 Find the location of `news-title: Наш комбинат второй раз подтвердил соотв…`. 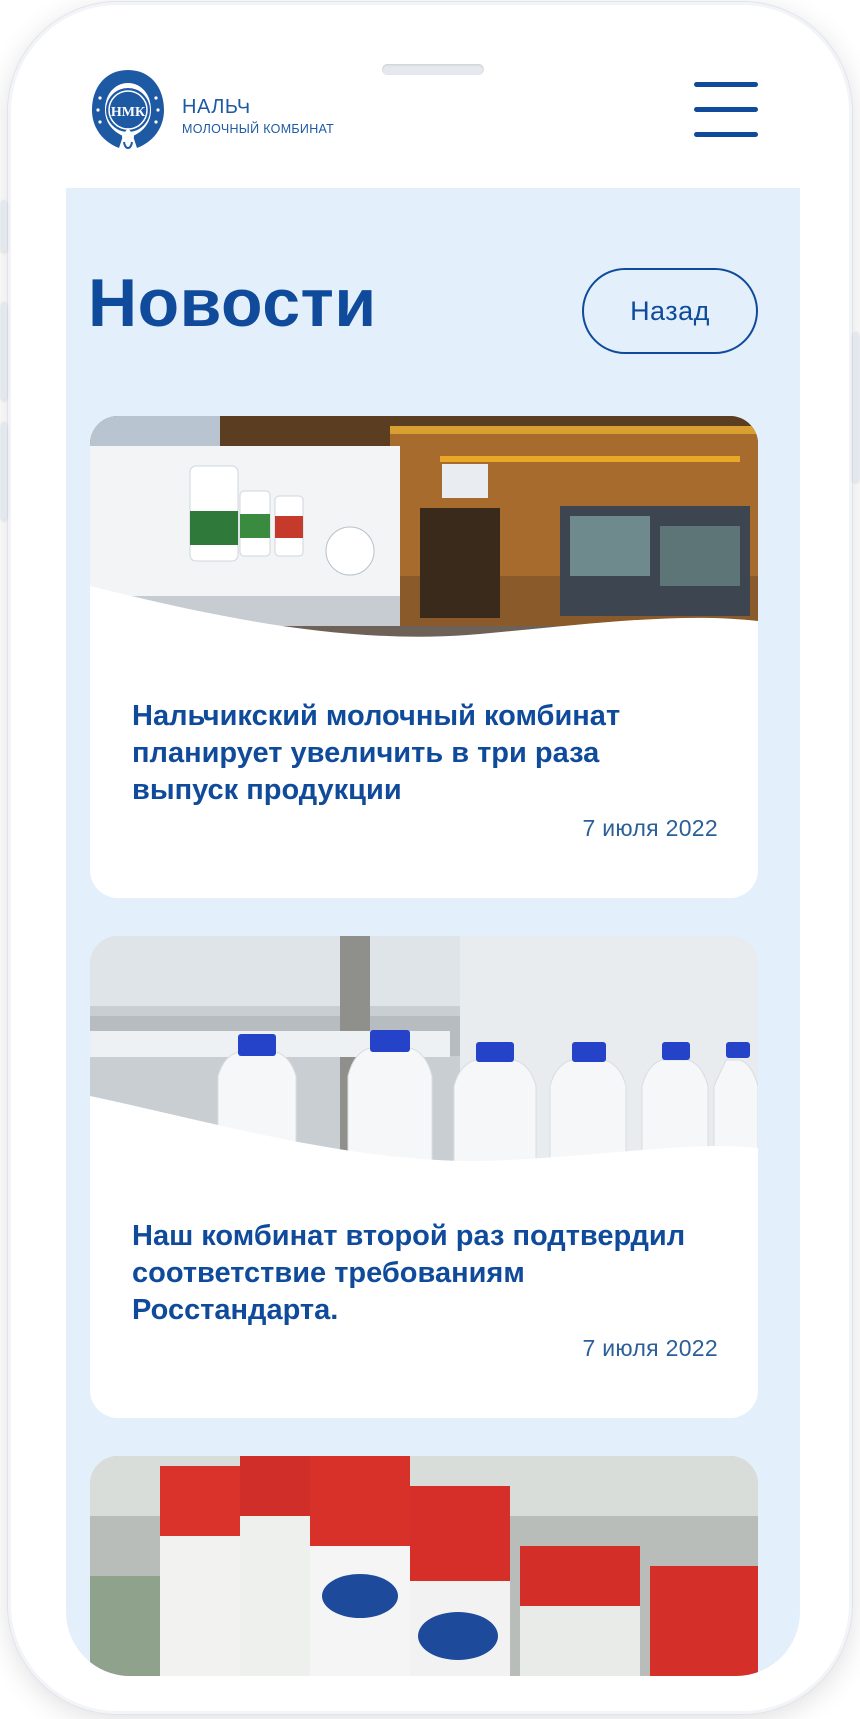

news-title: Наш комбинат второй раз подтвердил соотв… is located at coordinates (422, 1273).